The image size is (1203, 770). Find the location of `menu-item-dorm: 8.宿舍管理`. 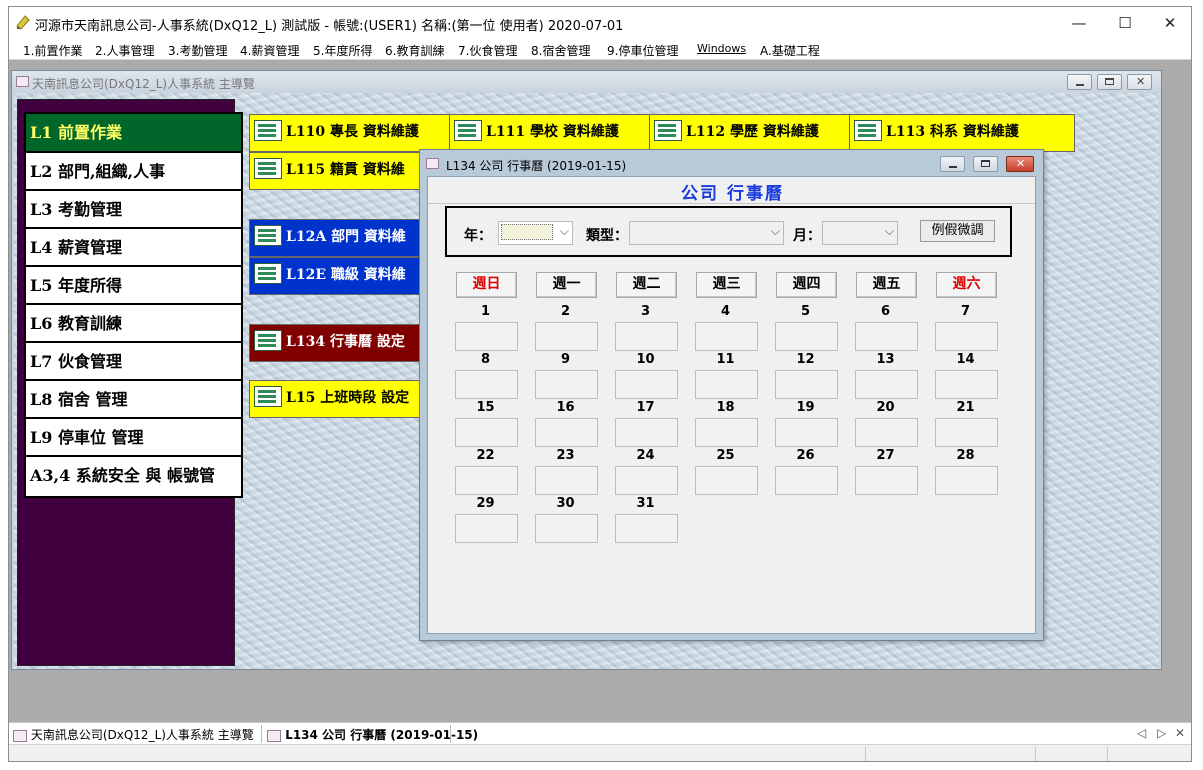

menu-item-dorm: 8.宿舍管理 is located at coordinates (560, 50).